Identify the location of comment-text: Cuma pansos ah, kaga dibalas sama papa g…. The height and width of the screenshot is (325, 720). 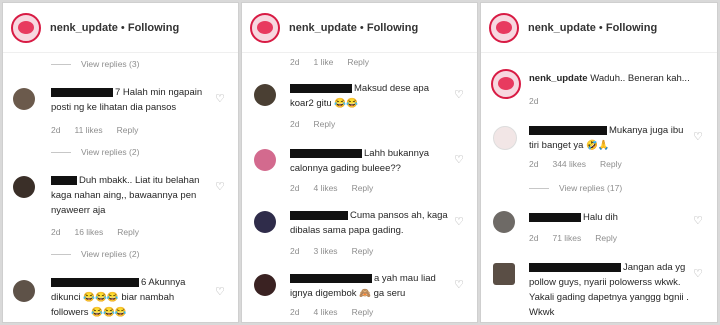
(369, 223).